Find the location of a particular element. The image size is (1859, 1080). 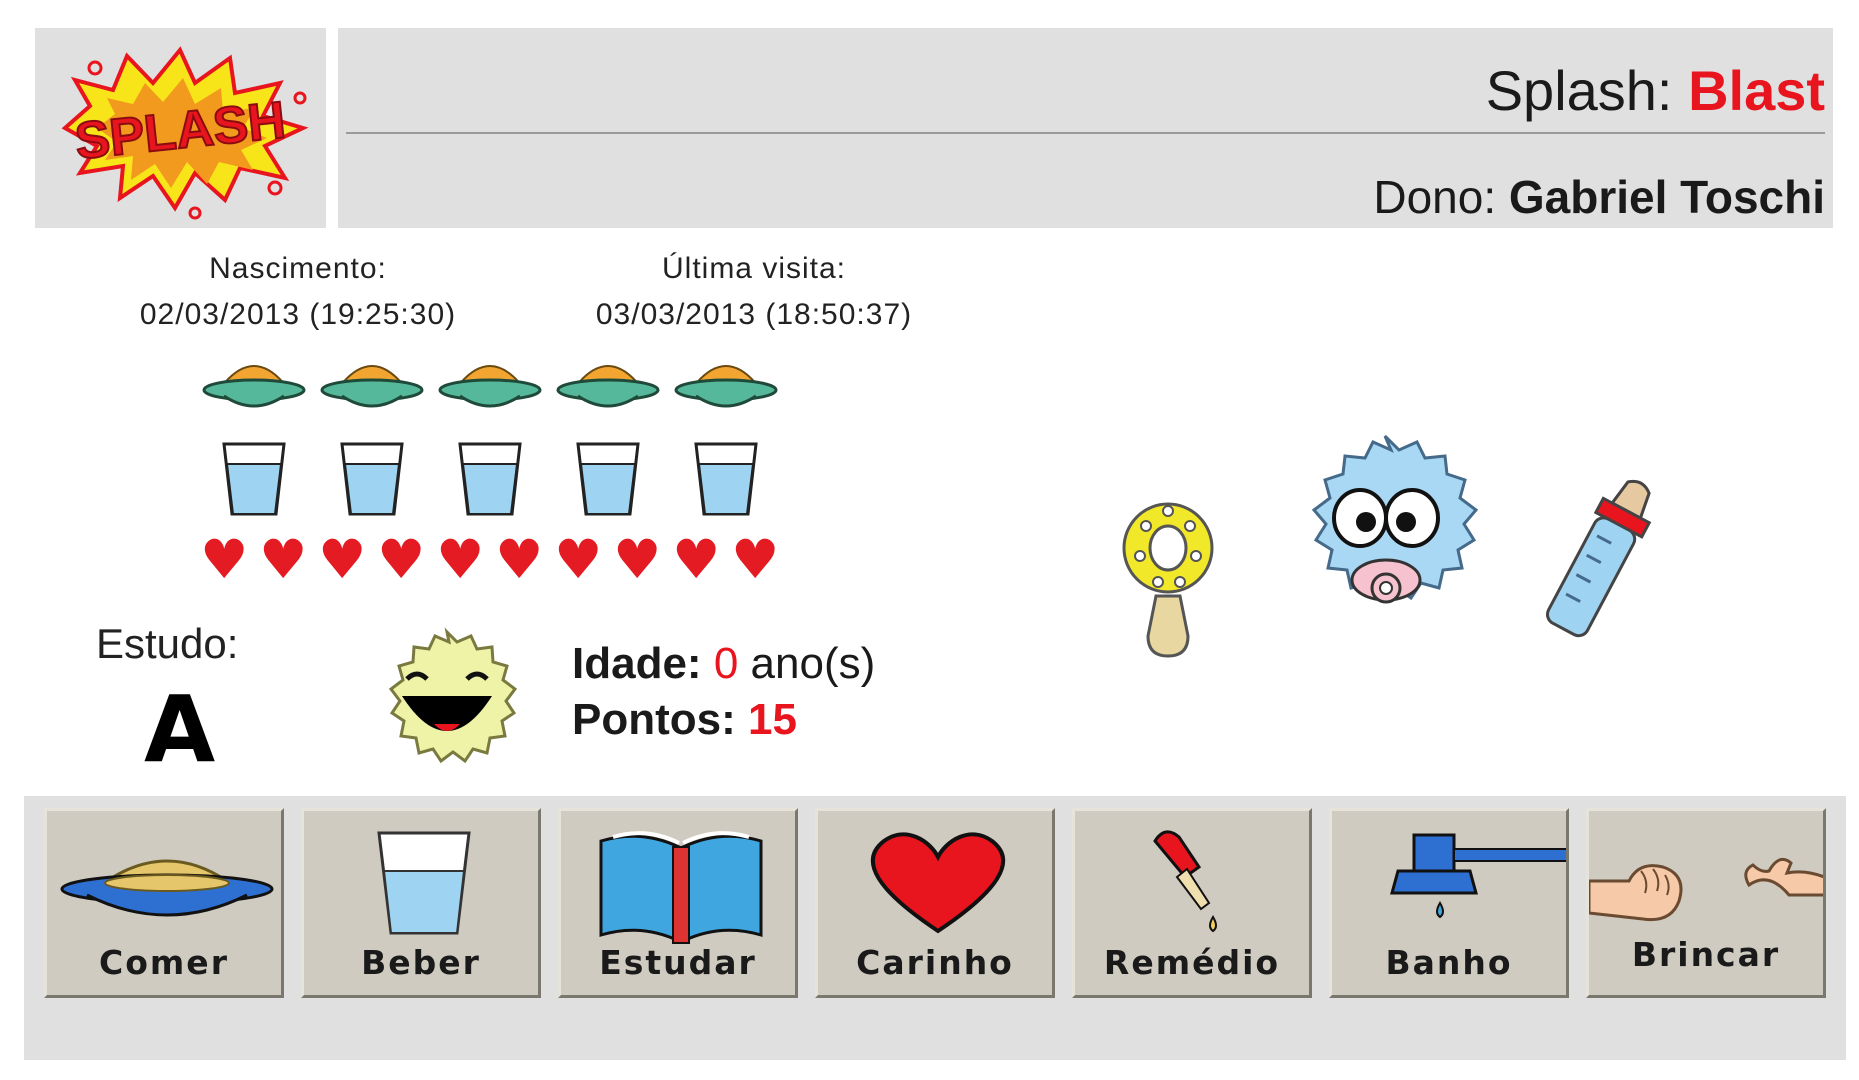

owner-name: Gabriel Toschi is located at coordinates (1666, 197).